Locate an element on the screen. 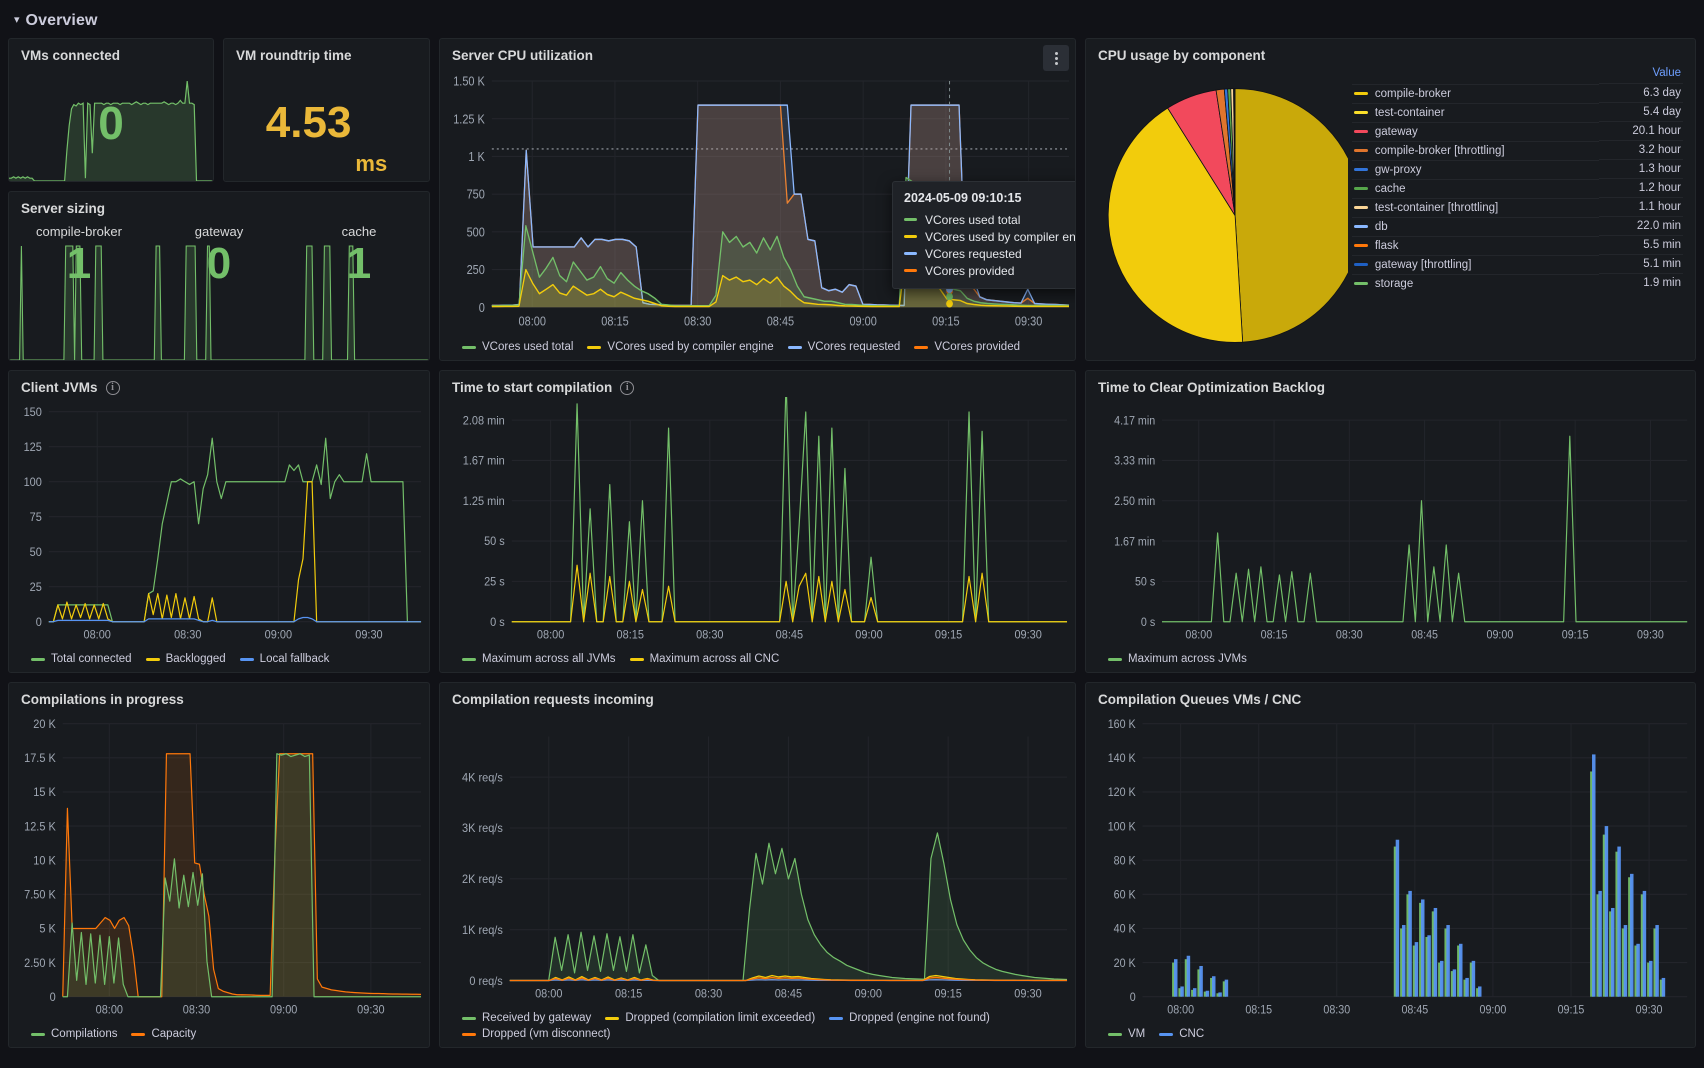  svg-text: 09:30 is located at coordinates (368, 635).